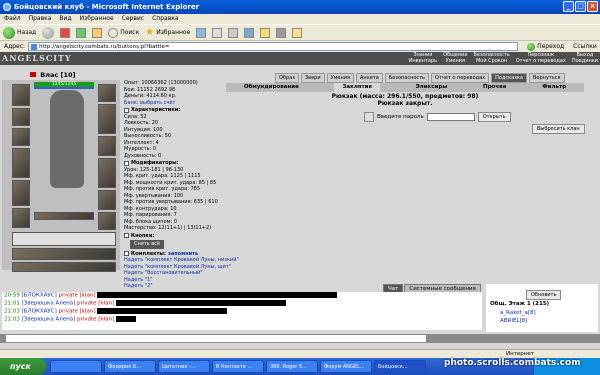  I want to click on tab-profile: Анкета, so click(369, 78).